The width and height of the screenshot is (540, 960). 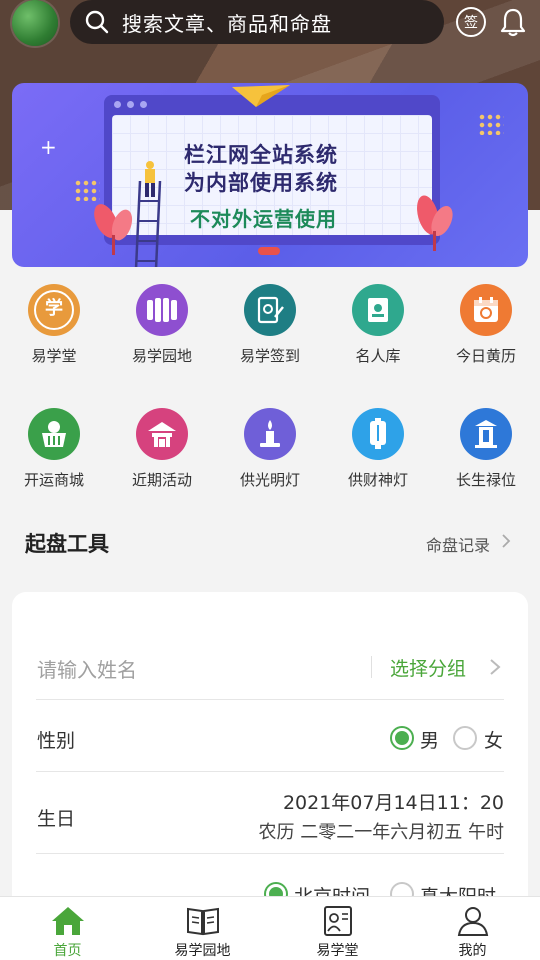 I want to click on nav-garden: 易学园地, so click(x=202, y=932).